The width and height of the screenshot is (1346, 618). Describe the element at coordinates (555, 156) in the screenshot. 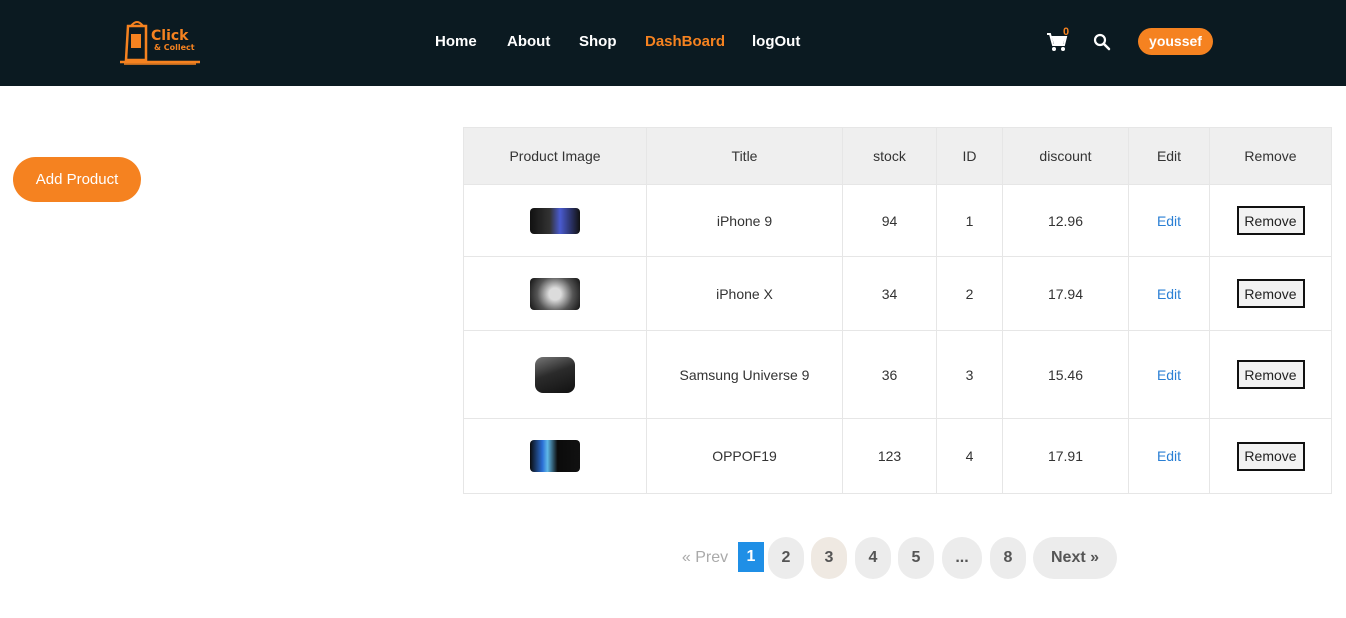

I see `col-product-image: Product Image` at that location.